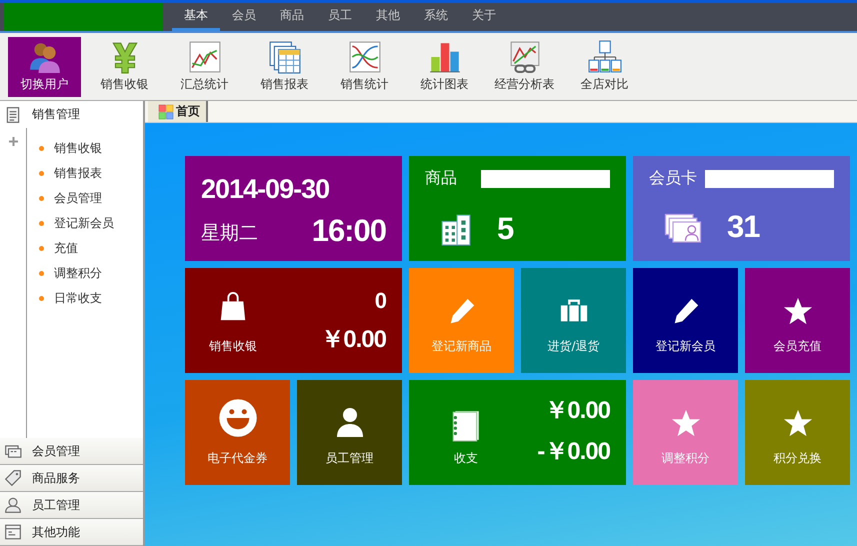  Describe the element at coordinates (380, 301) in the screenshot. I see `count-text: 0` at that location.